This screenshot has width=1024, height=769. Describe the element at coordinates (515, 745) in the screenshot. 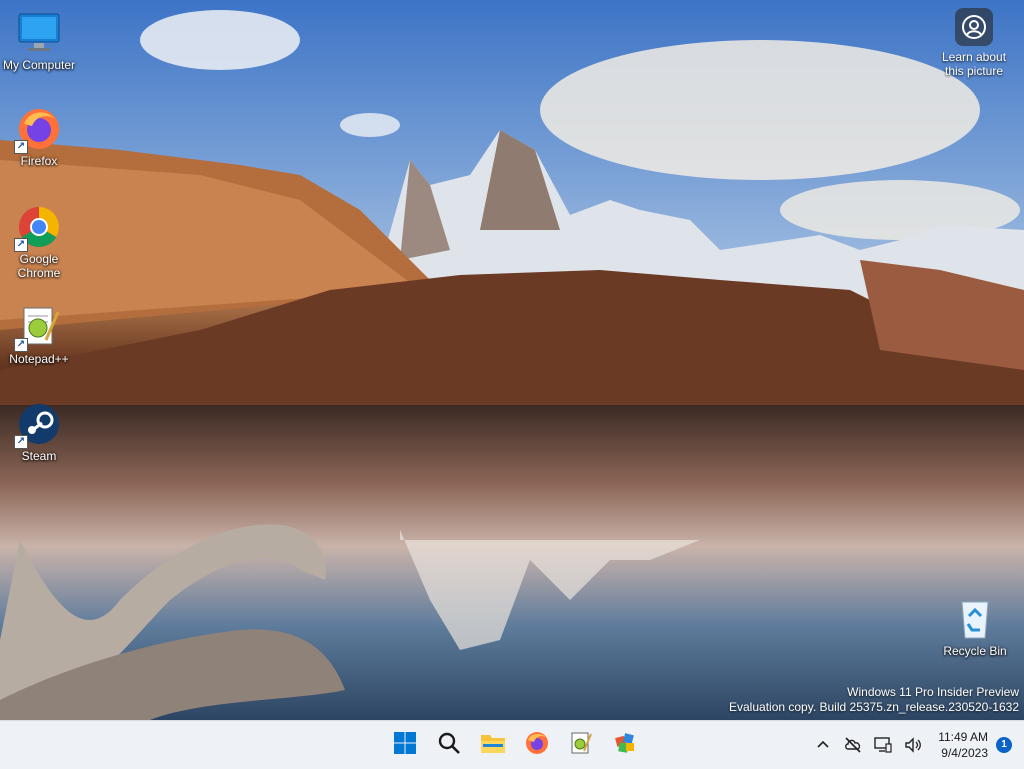

I see `taskbar-apps` at that location.